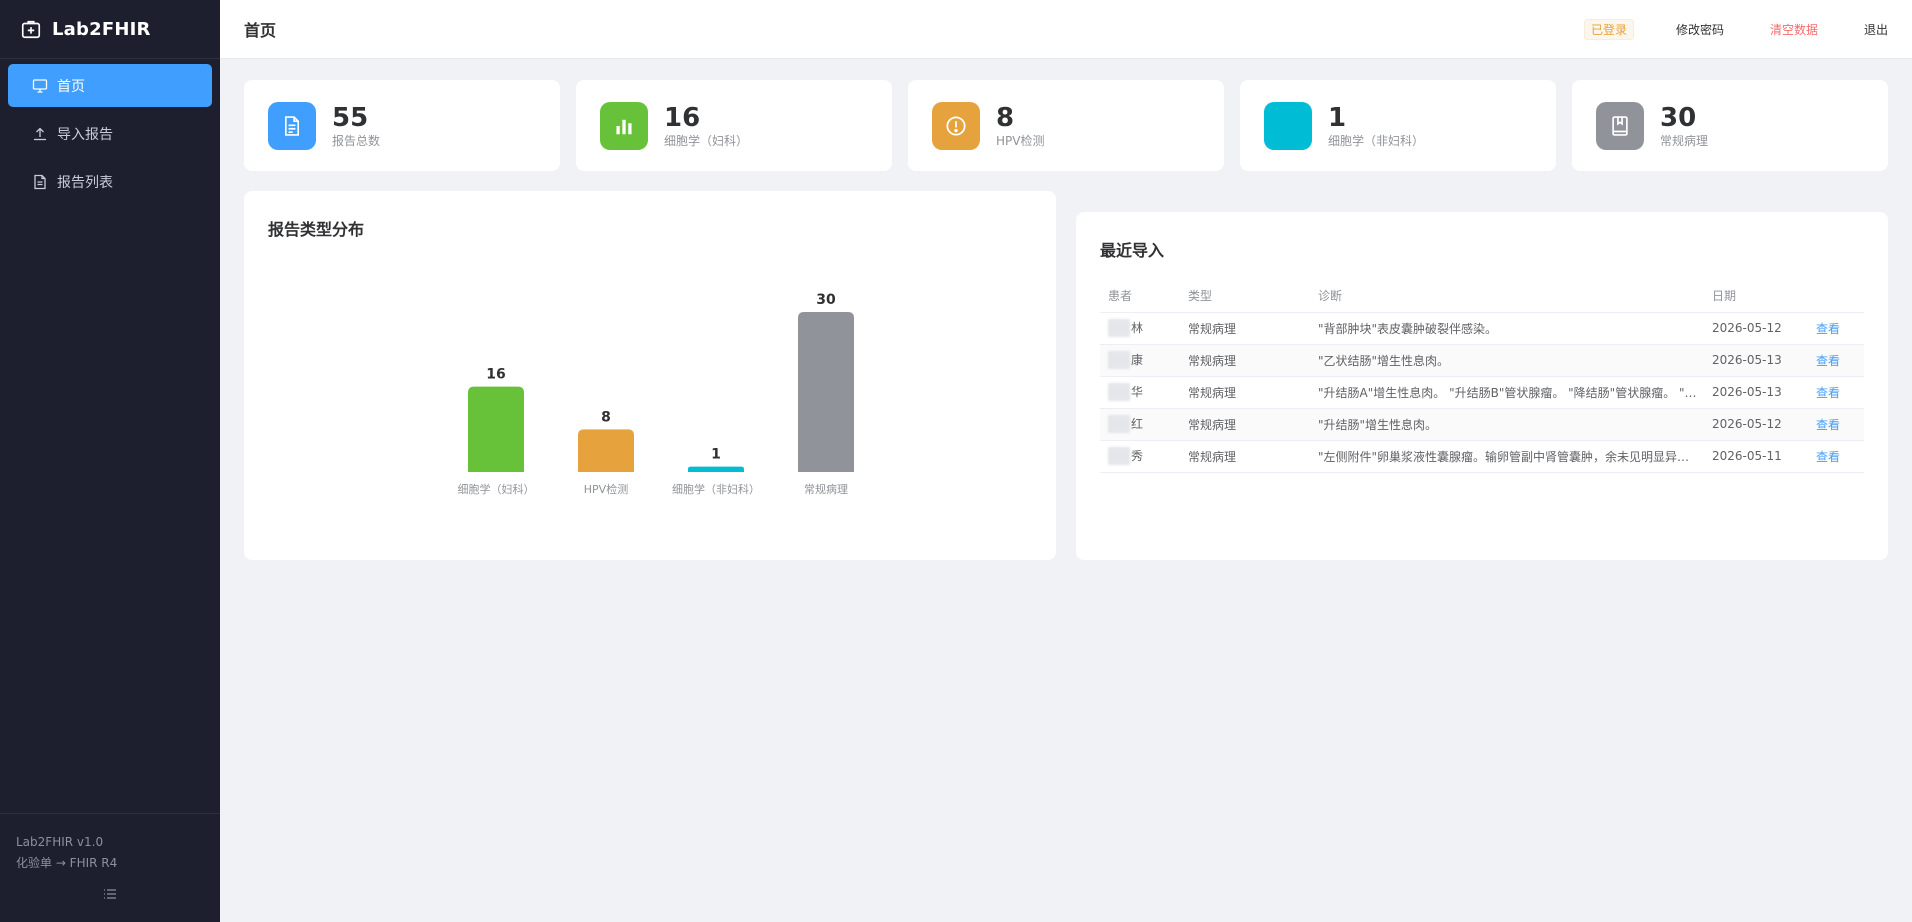 This screenshot has height=922, width=1912. What do you see at coordinates (1700, 29) in the screenshot?
I see `change-password-button: 修改密码` at bounding box center [1700, 29].